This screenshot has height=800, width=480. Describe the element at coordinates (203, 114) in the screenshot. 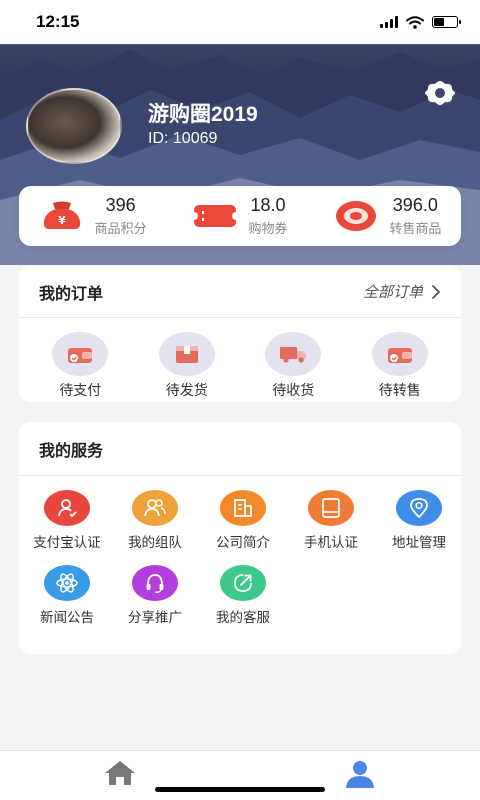

I see `user-nickname: 游购圈2019` at that location.